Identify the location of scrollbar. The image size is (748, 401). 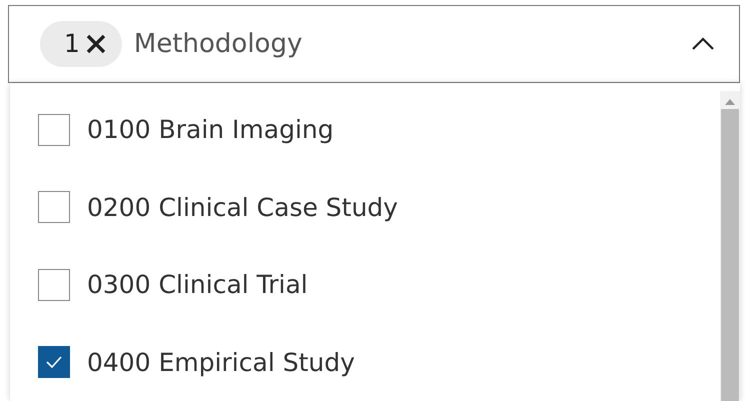
(730, 246).